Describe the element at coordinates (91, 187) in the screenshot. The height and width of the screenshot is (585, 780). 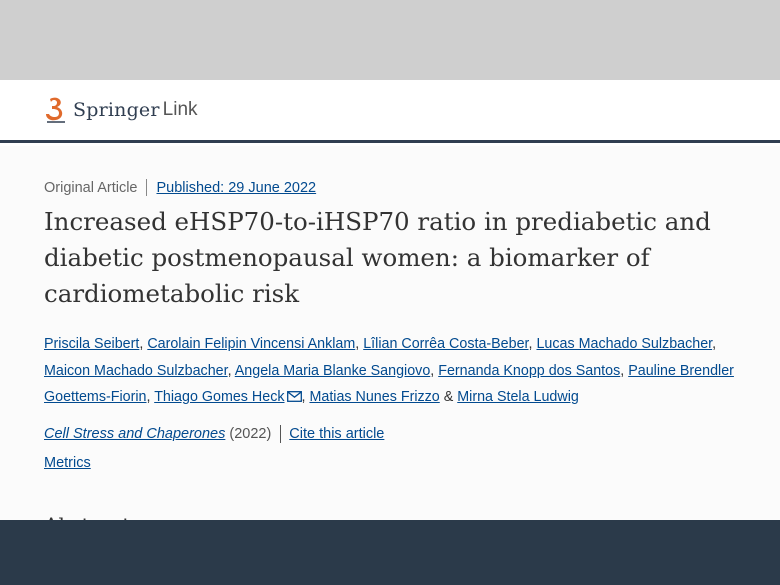
I see `article-type: Original Article` at that location.